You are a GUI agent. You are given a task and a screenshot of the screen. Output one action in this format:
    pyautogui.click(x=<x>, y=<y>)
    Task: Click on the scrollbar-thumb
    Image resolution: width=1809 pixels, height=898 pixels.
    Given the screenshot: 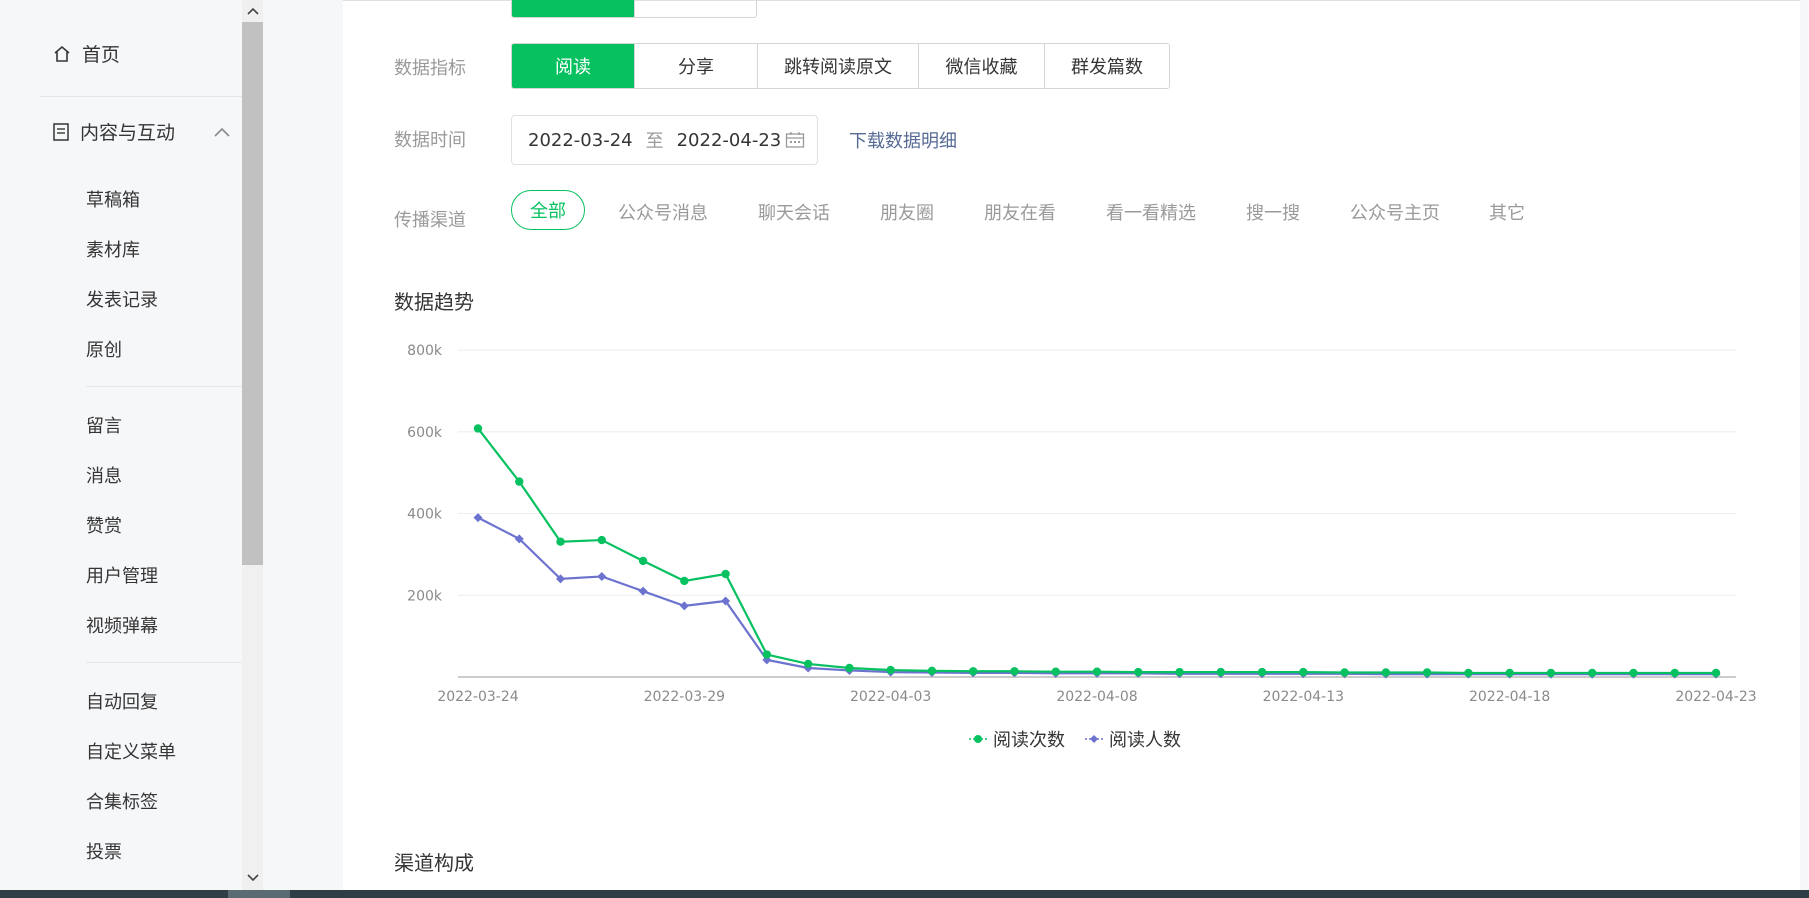 What is the action you would take?
    pyautogui.click(x=252, y=293)
    